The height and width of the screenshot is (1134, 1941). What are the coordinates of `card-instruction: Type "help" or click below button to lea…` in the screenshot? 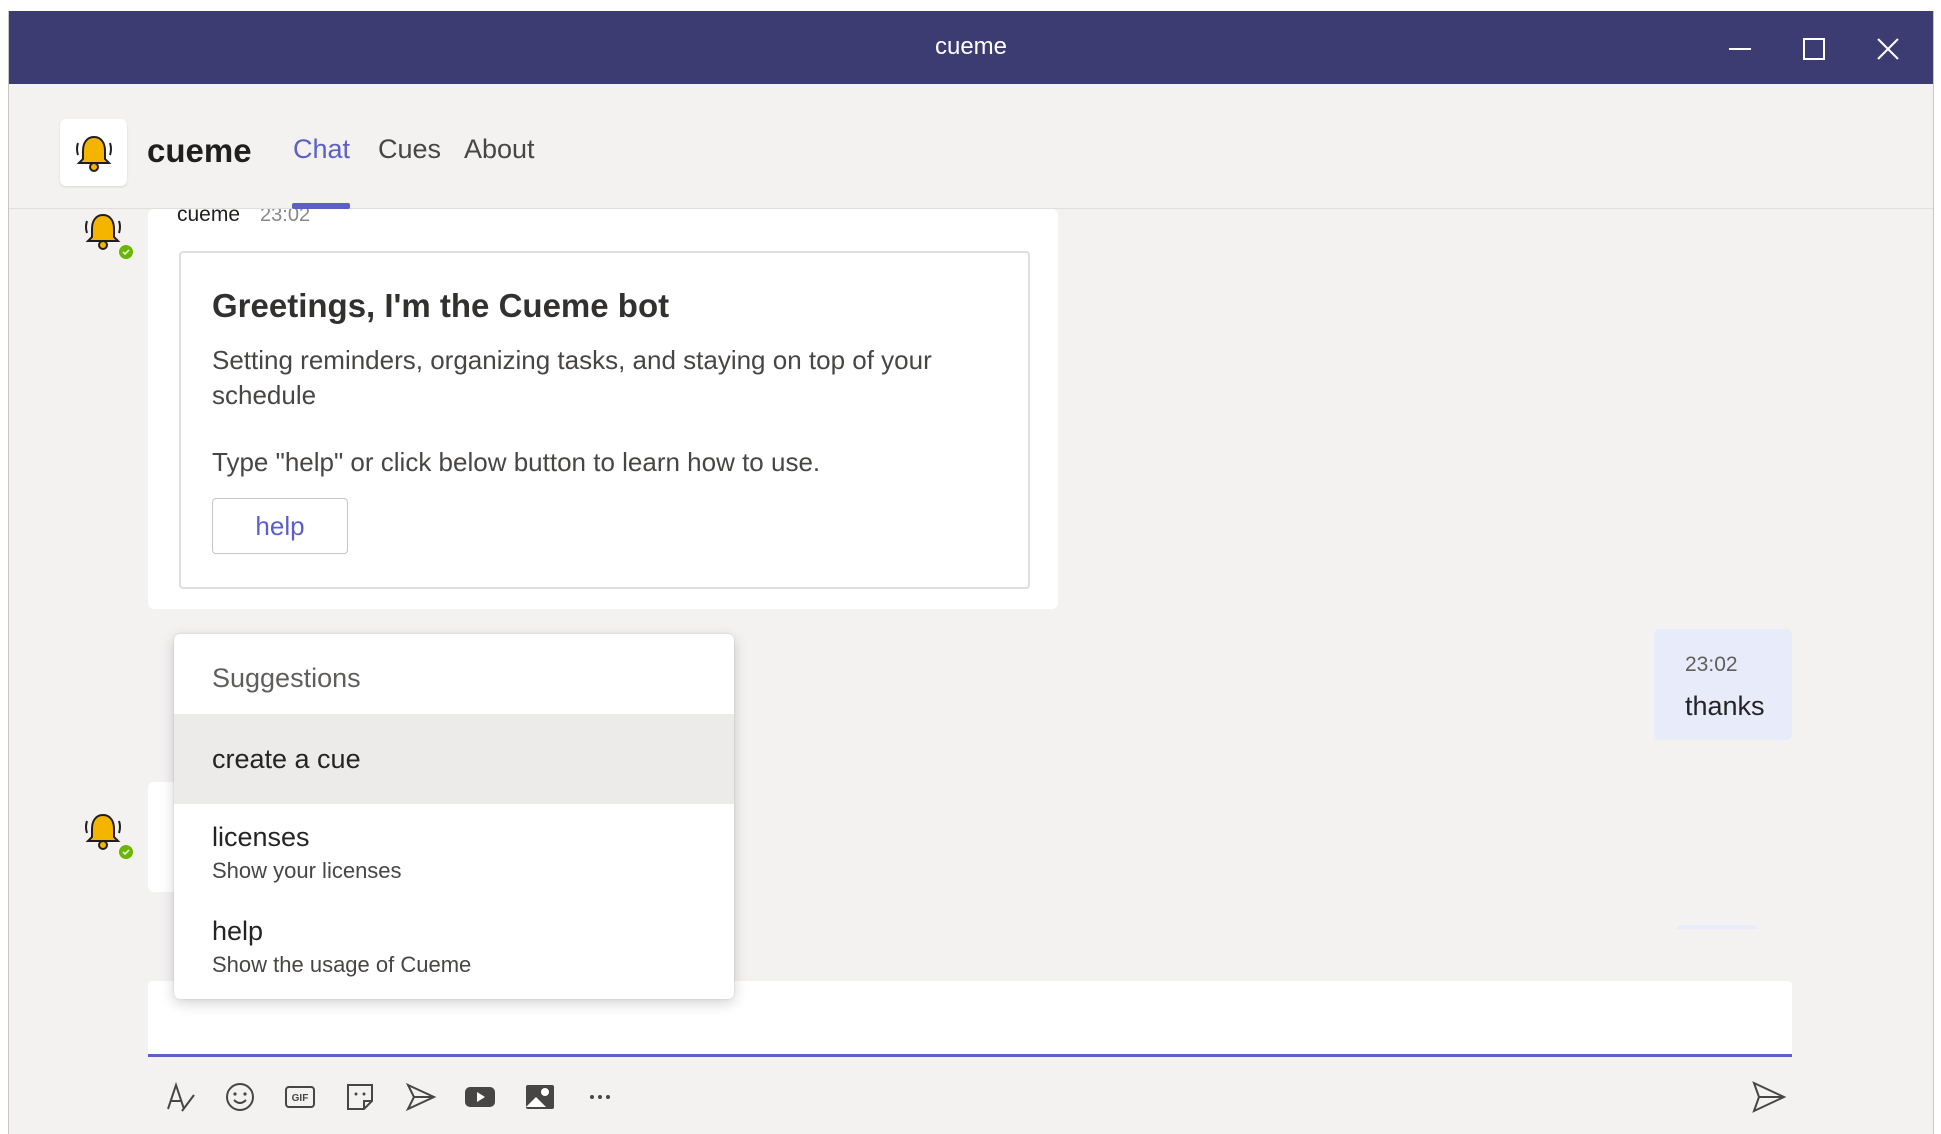 It's located at (516, 462).